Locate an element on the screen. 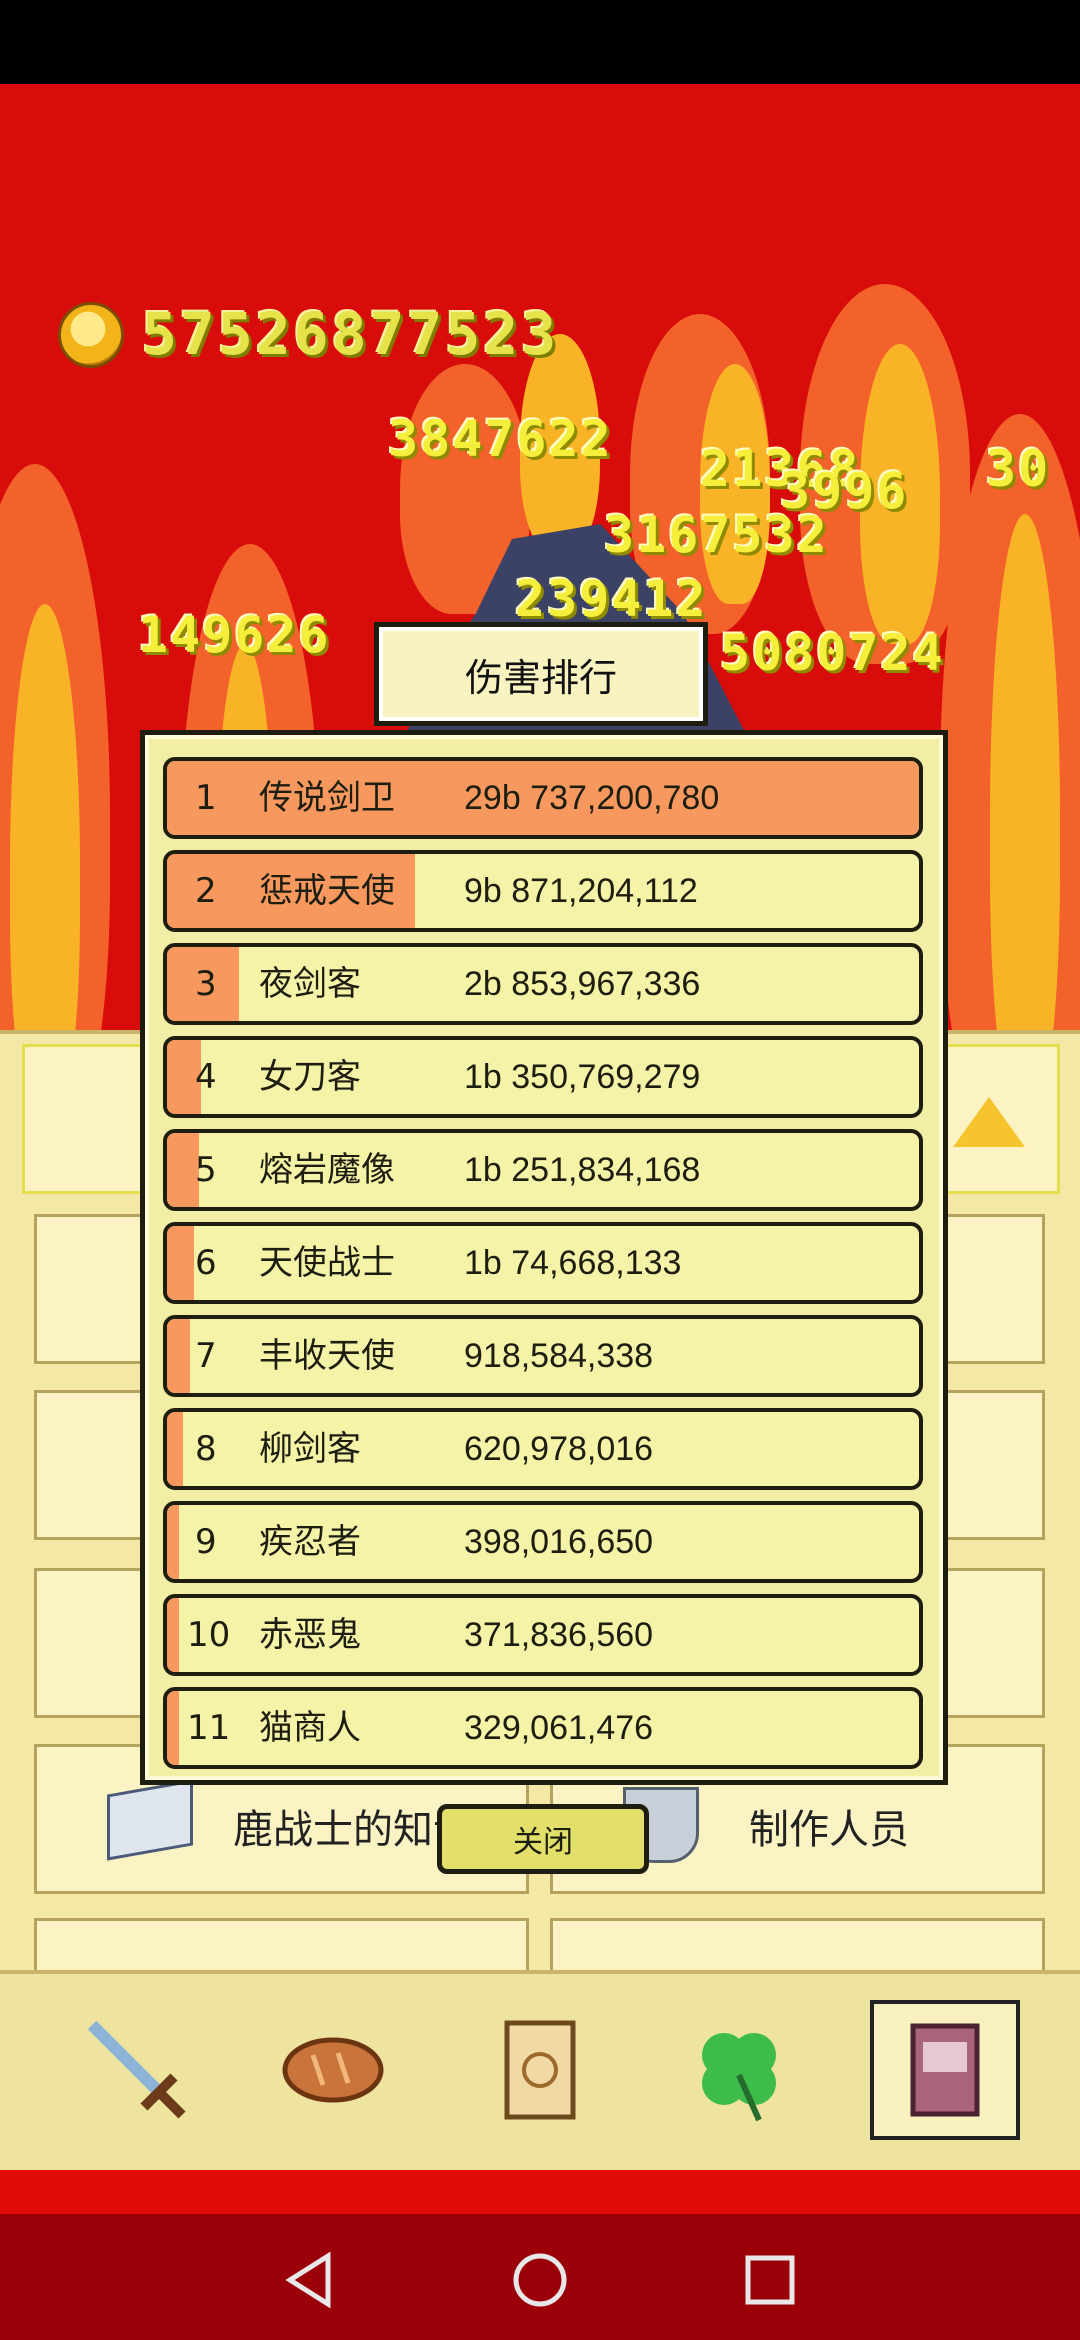  damage-value: 371,836,560 is located at coordinates (559, 1635).